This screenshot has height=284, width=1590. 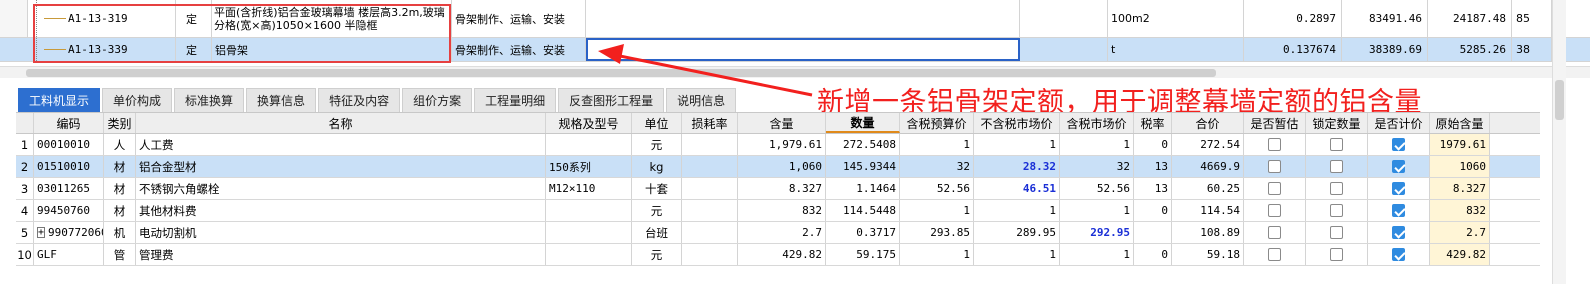 What do you see at coordinates (1017, 123) in the screenshot?
I see `col-header-notax-market-price: 不含税市场价` at bounding box center [1017, 123].